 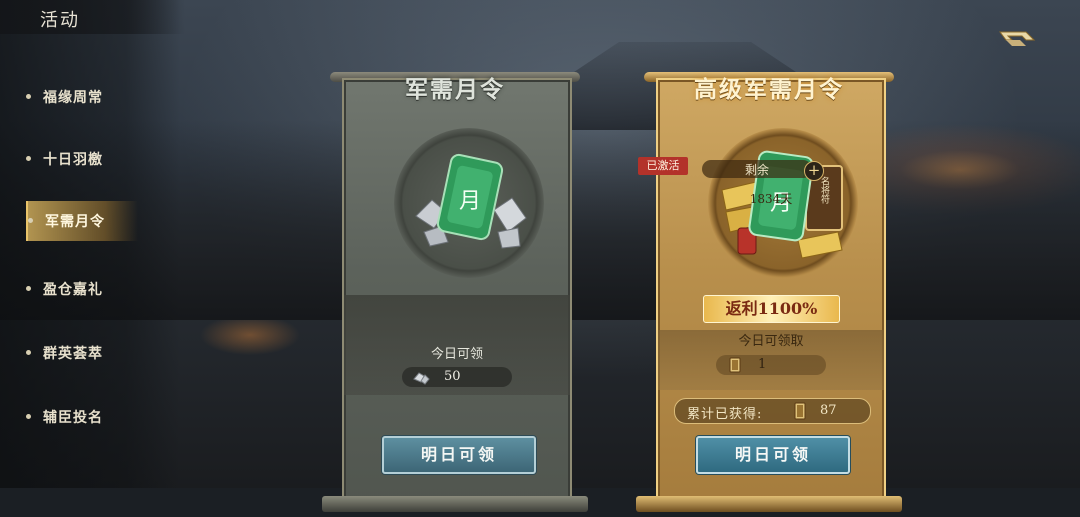 I want to click on back-button, so click(x=1017, y=38).